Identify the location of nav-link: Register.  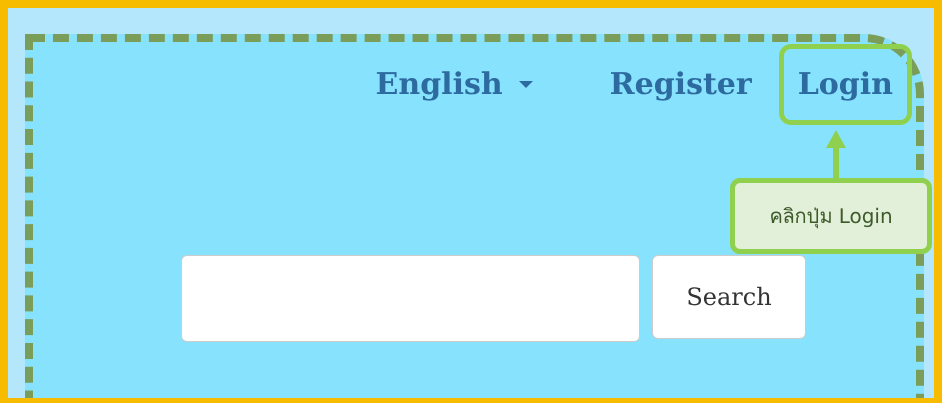
(680, 84).